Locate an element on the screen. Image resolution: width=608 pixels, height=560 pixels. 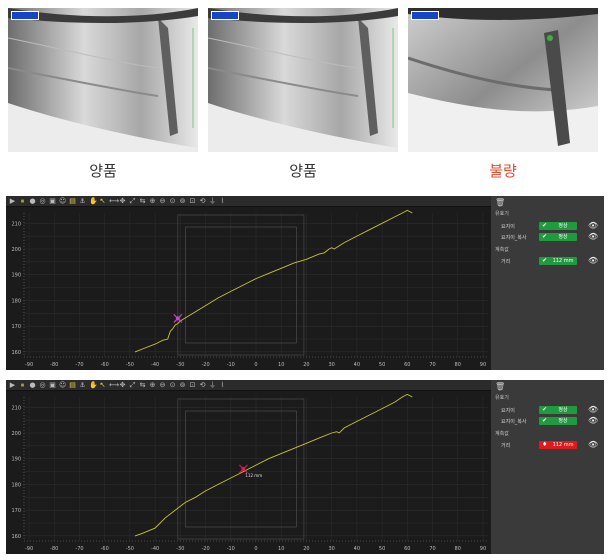
y-tick-label: 170 is located at coordinates (16, 511).